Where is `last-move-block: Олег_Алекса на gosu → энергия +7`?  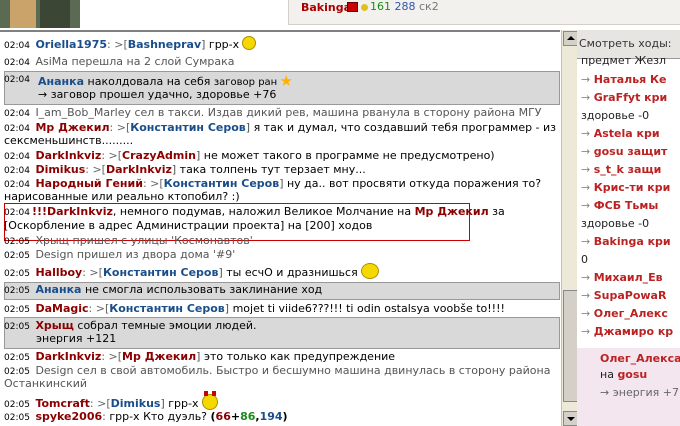 last-move-block: Олег_Алекса на gosu → энергия +7 is located at coordinates (628, 387).